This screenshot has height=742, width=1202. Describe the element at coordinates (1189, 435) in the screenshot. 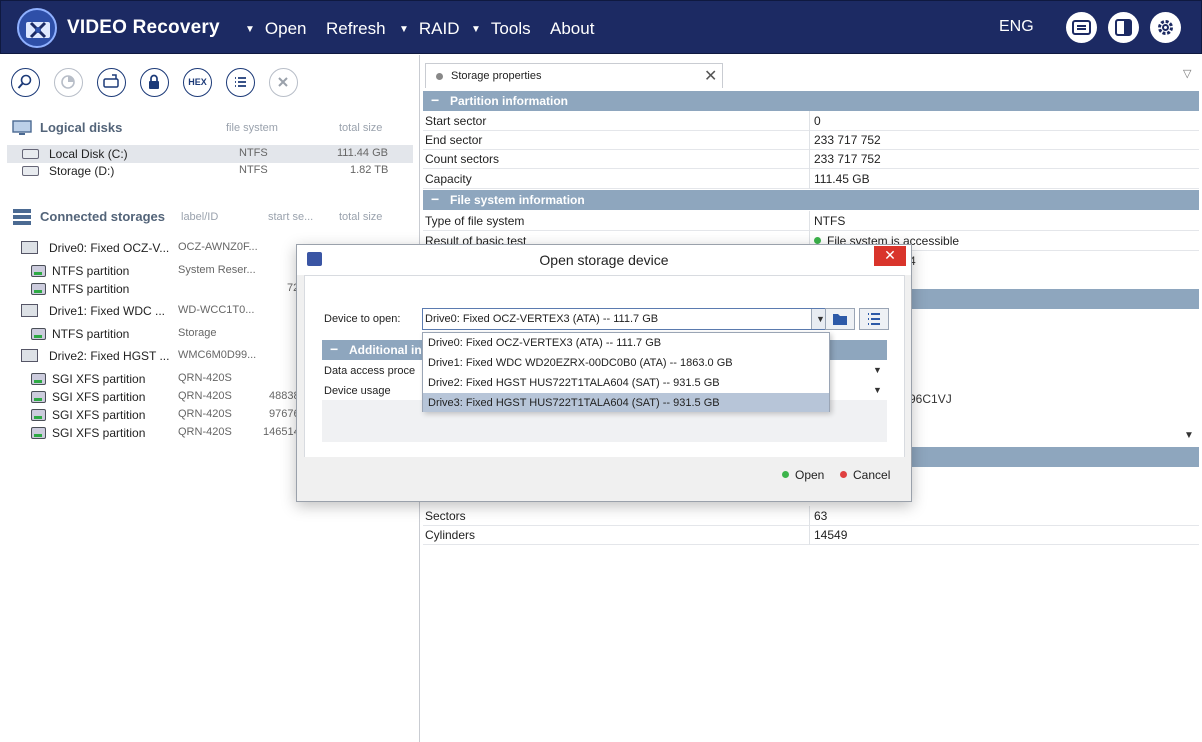

I see `dropdown-arrow-icon: ▼` at that location.